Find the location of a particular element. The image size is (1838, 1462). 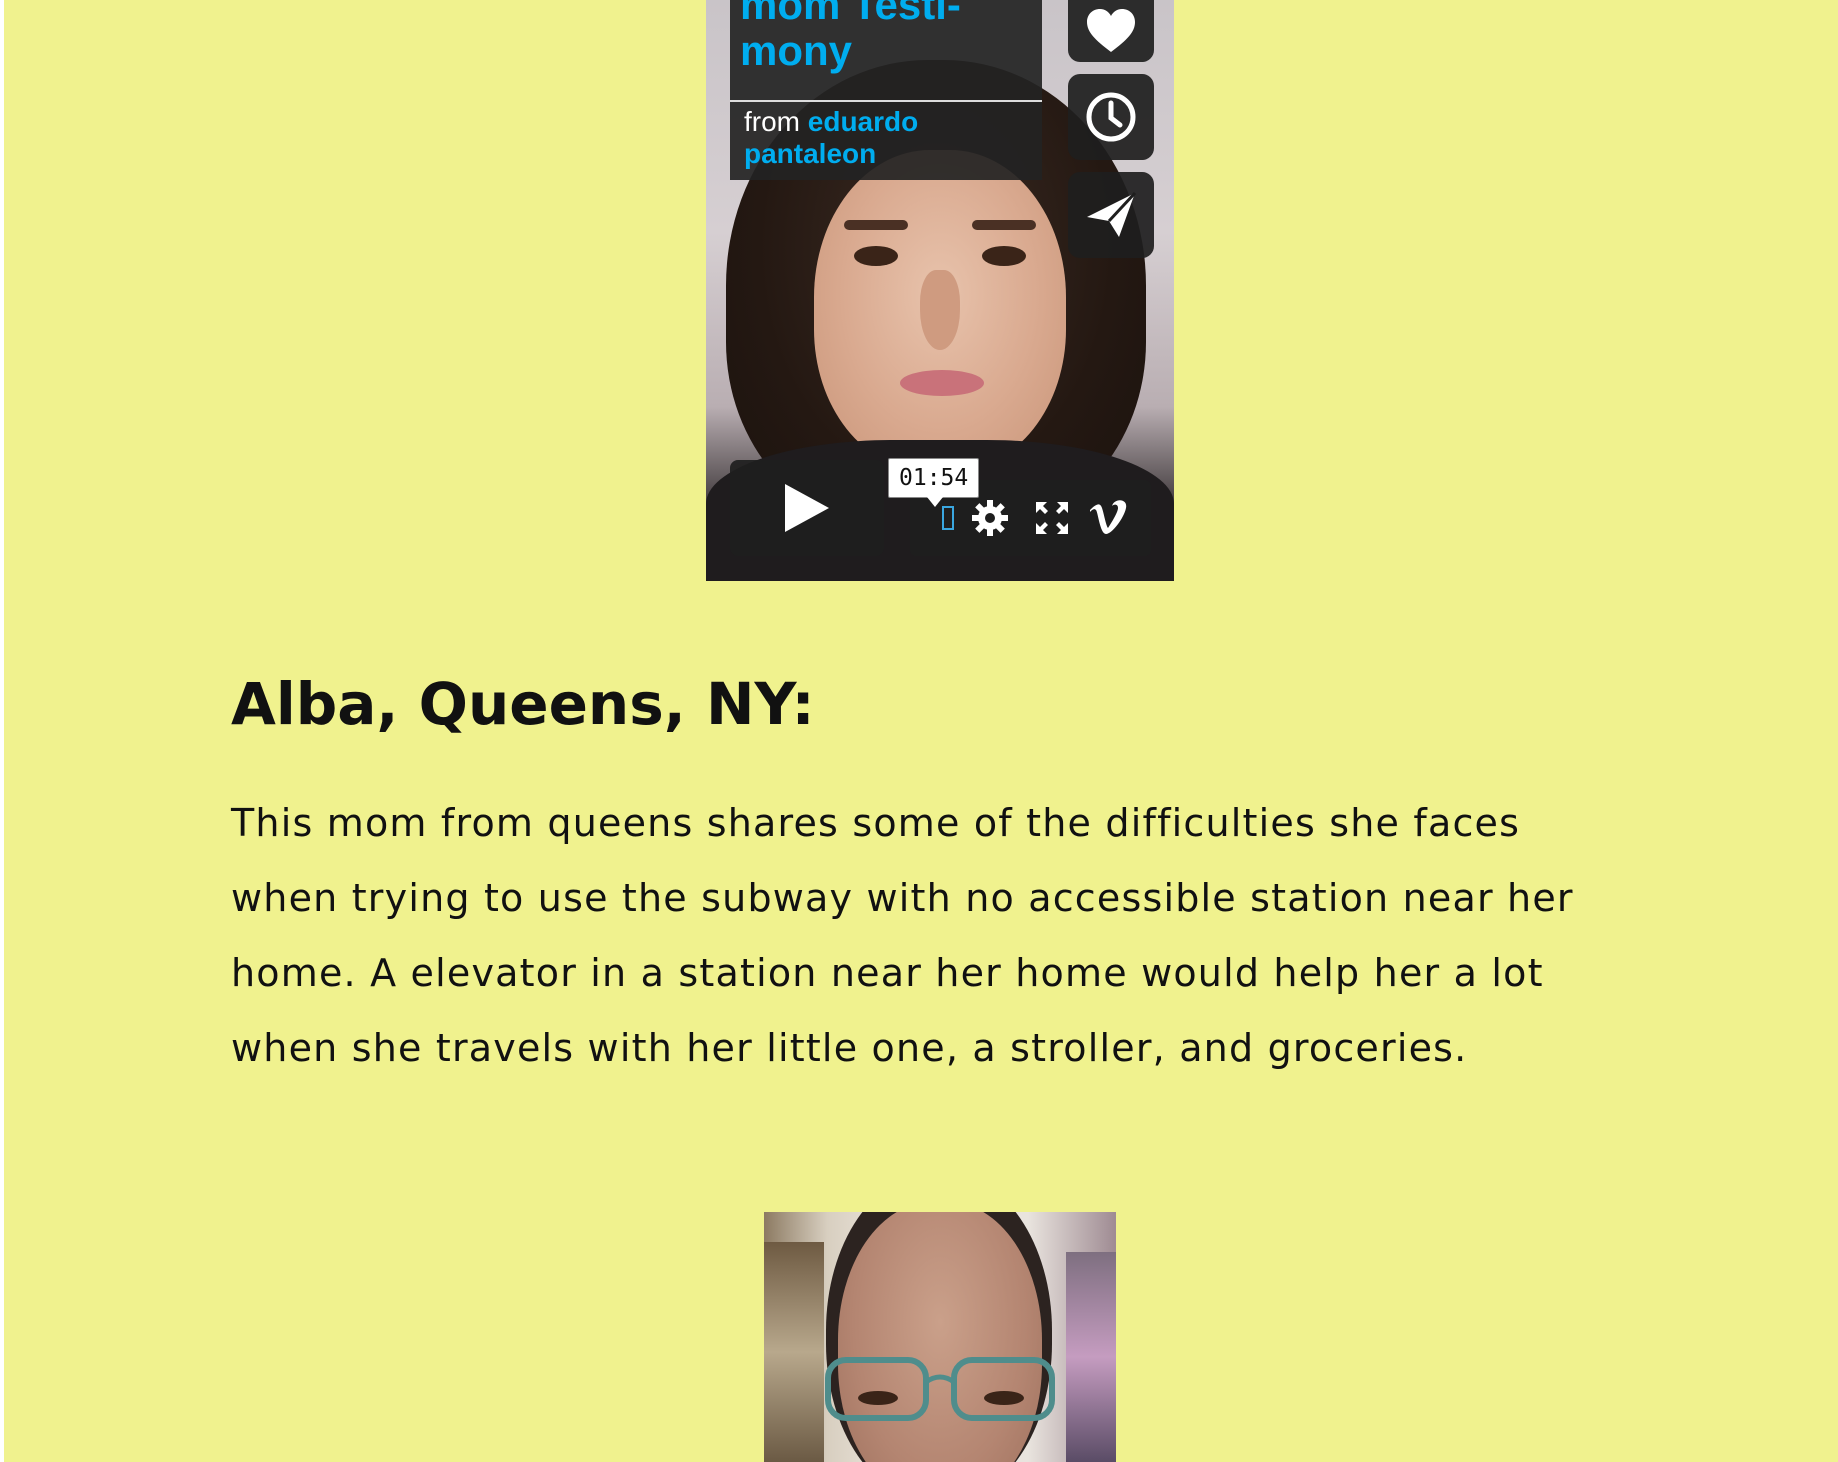

heart-icon is located at coordinates (1111, 30).